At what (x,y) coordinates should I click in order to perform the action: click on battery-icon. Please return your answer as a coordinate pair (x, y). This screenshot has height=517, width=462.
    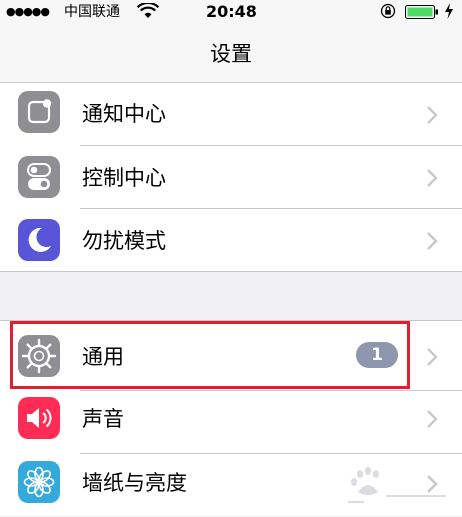
    Looking at the image, I should click on (421, 12).